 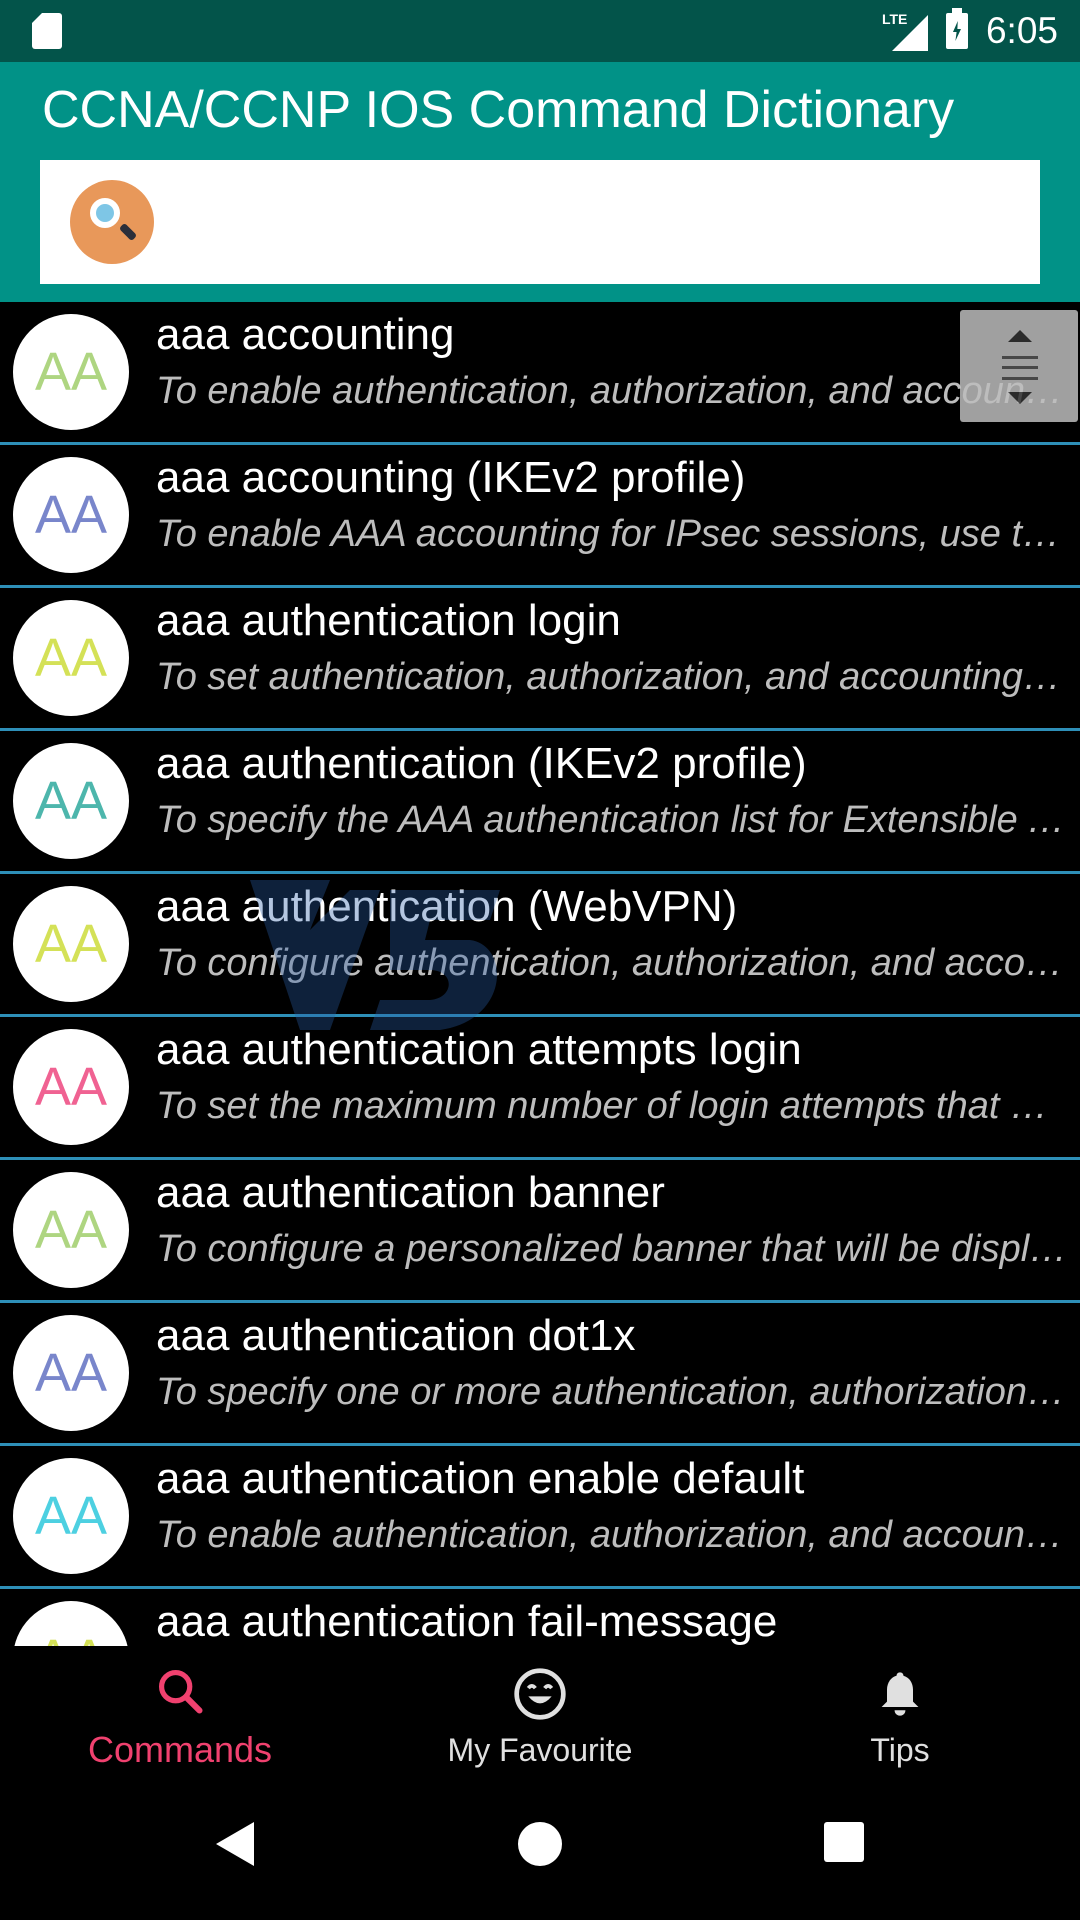 I want to click on scroll-up-icon, so click(x=1020, y=336).